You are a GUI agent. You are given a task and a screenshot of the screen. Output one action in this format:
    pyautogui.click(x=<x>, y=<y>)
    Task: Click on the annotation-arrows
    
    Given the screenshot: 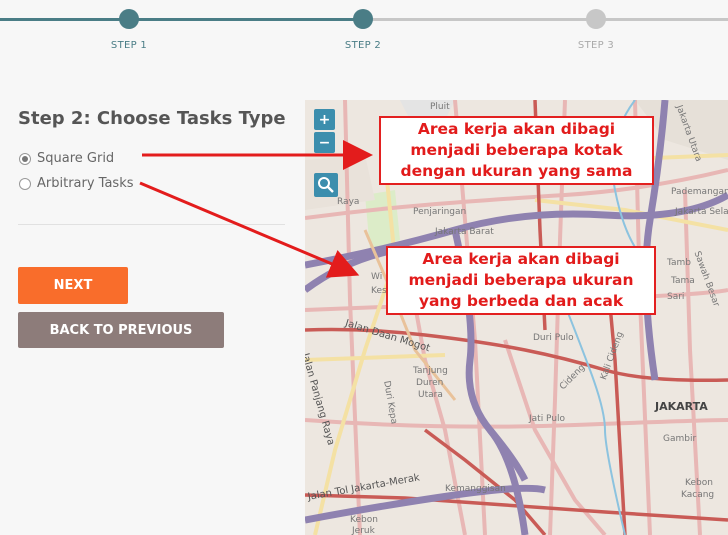 What is the action you would take?
    pyautogui.click(x=256, y=209)
    